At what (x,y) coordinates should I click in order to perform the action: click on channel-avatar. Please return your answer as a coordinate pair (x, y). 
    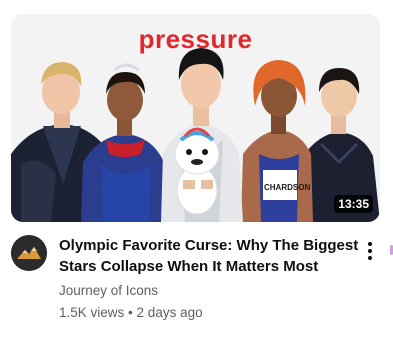
    Looking at the image, I should click on (29, 253).